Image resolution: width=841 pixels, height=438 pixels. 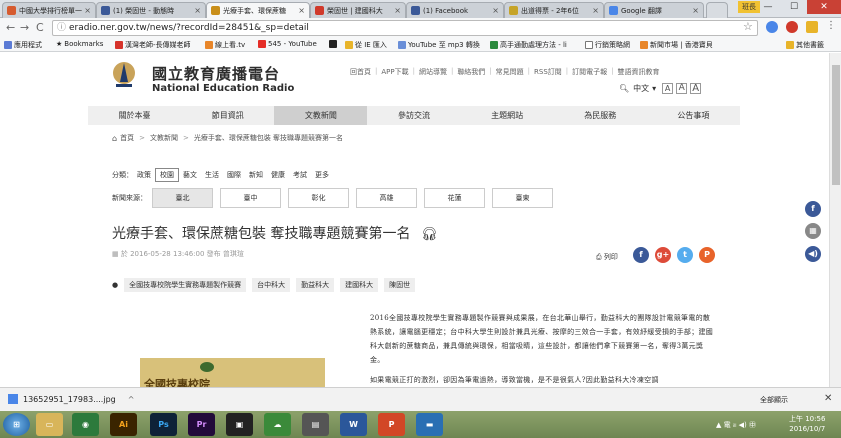 I want to click on system-tray: ▲ 電 ᵢₗₗ ◀) ㊥, so click(x=736, y=425).